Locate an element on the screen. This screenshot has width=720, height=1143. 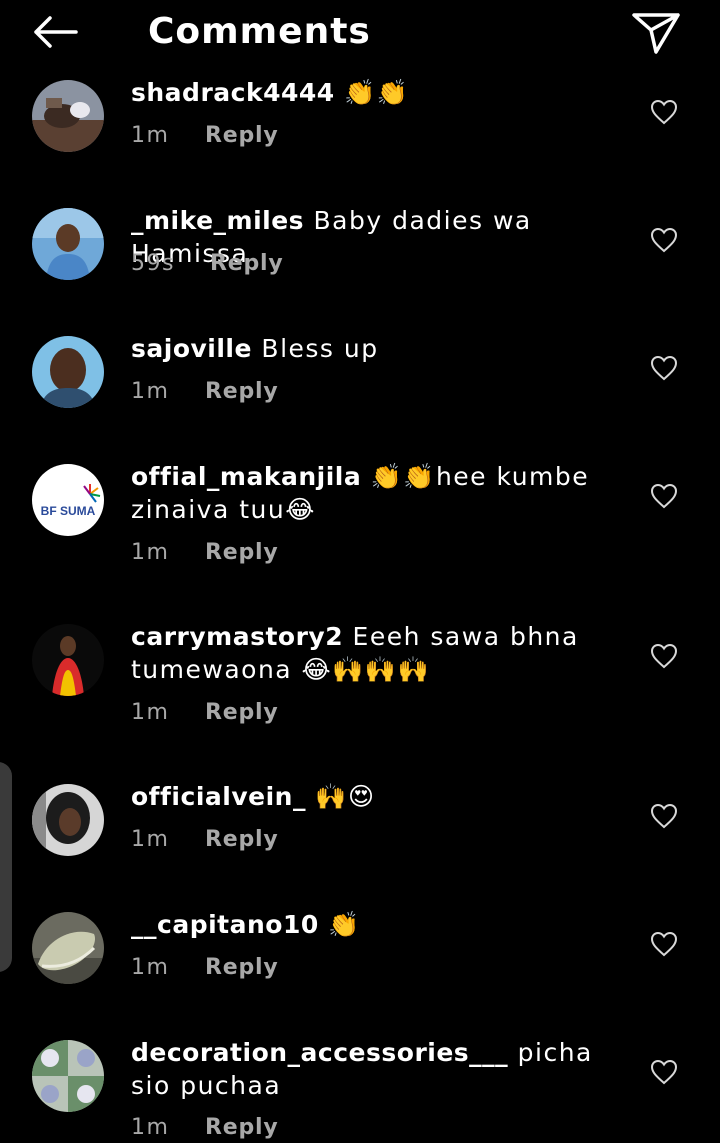
avatar: BF SUMA is located at coordinates (68, 500).